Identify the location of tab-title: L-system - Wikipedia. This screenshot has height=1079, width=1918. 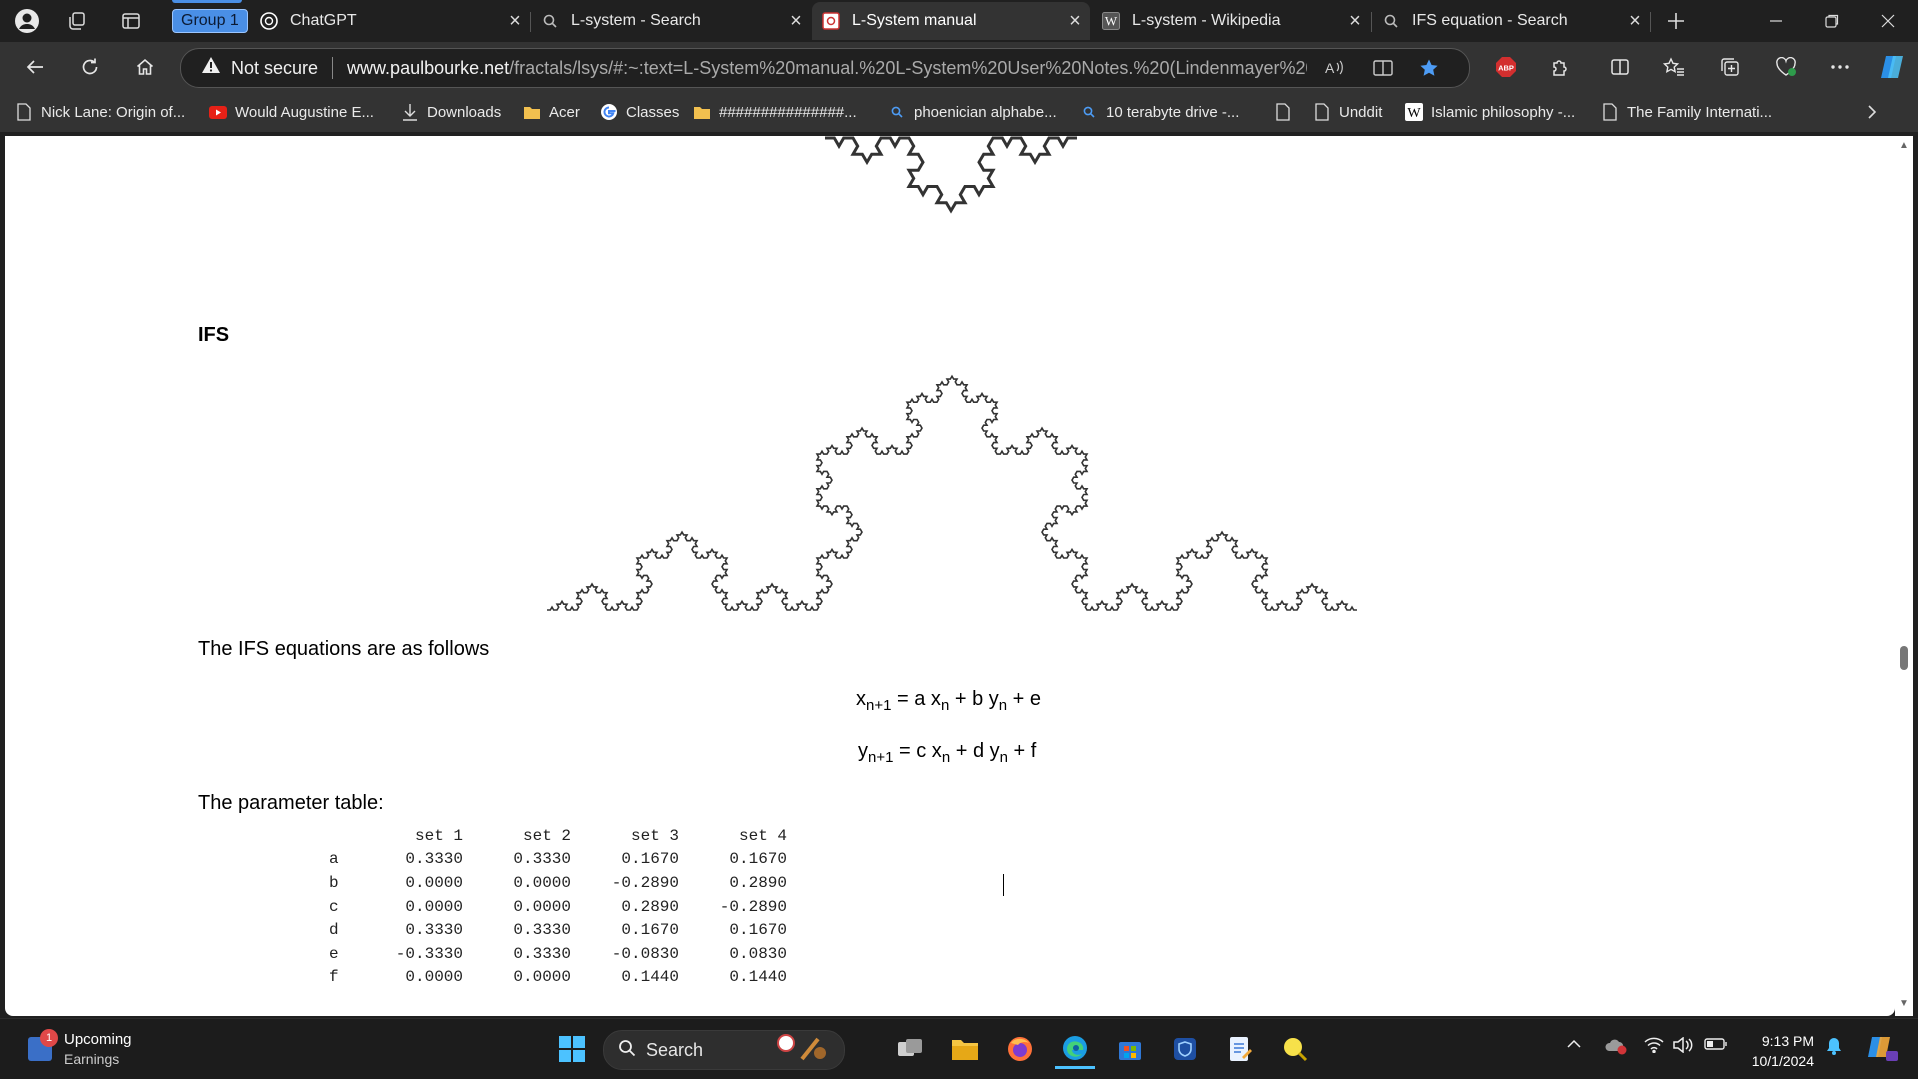
(1206, 20).